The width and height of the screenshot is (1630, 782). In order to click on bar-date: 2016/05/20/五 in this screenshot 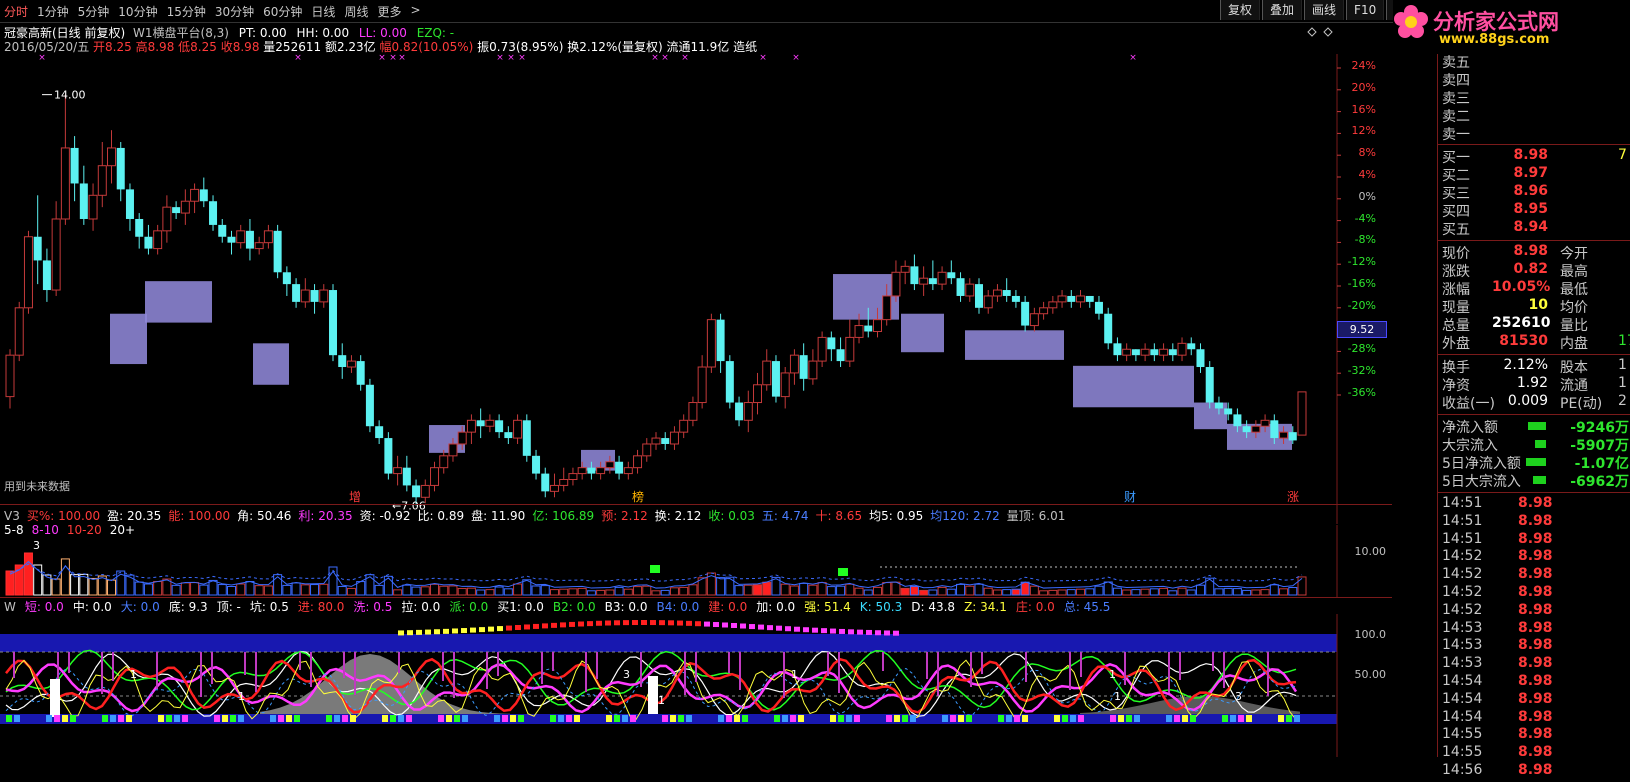, I will do `click(47, 47)`.